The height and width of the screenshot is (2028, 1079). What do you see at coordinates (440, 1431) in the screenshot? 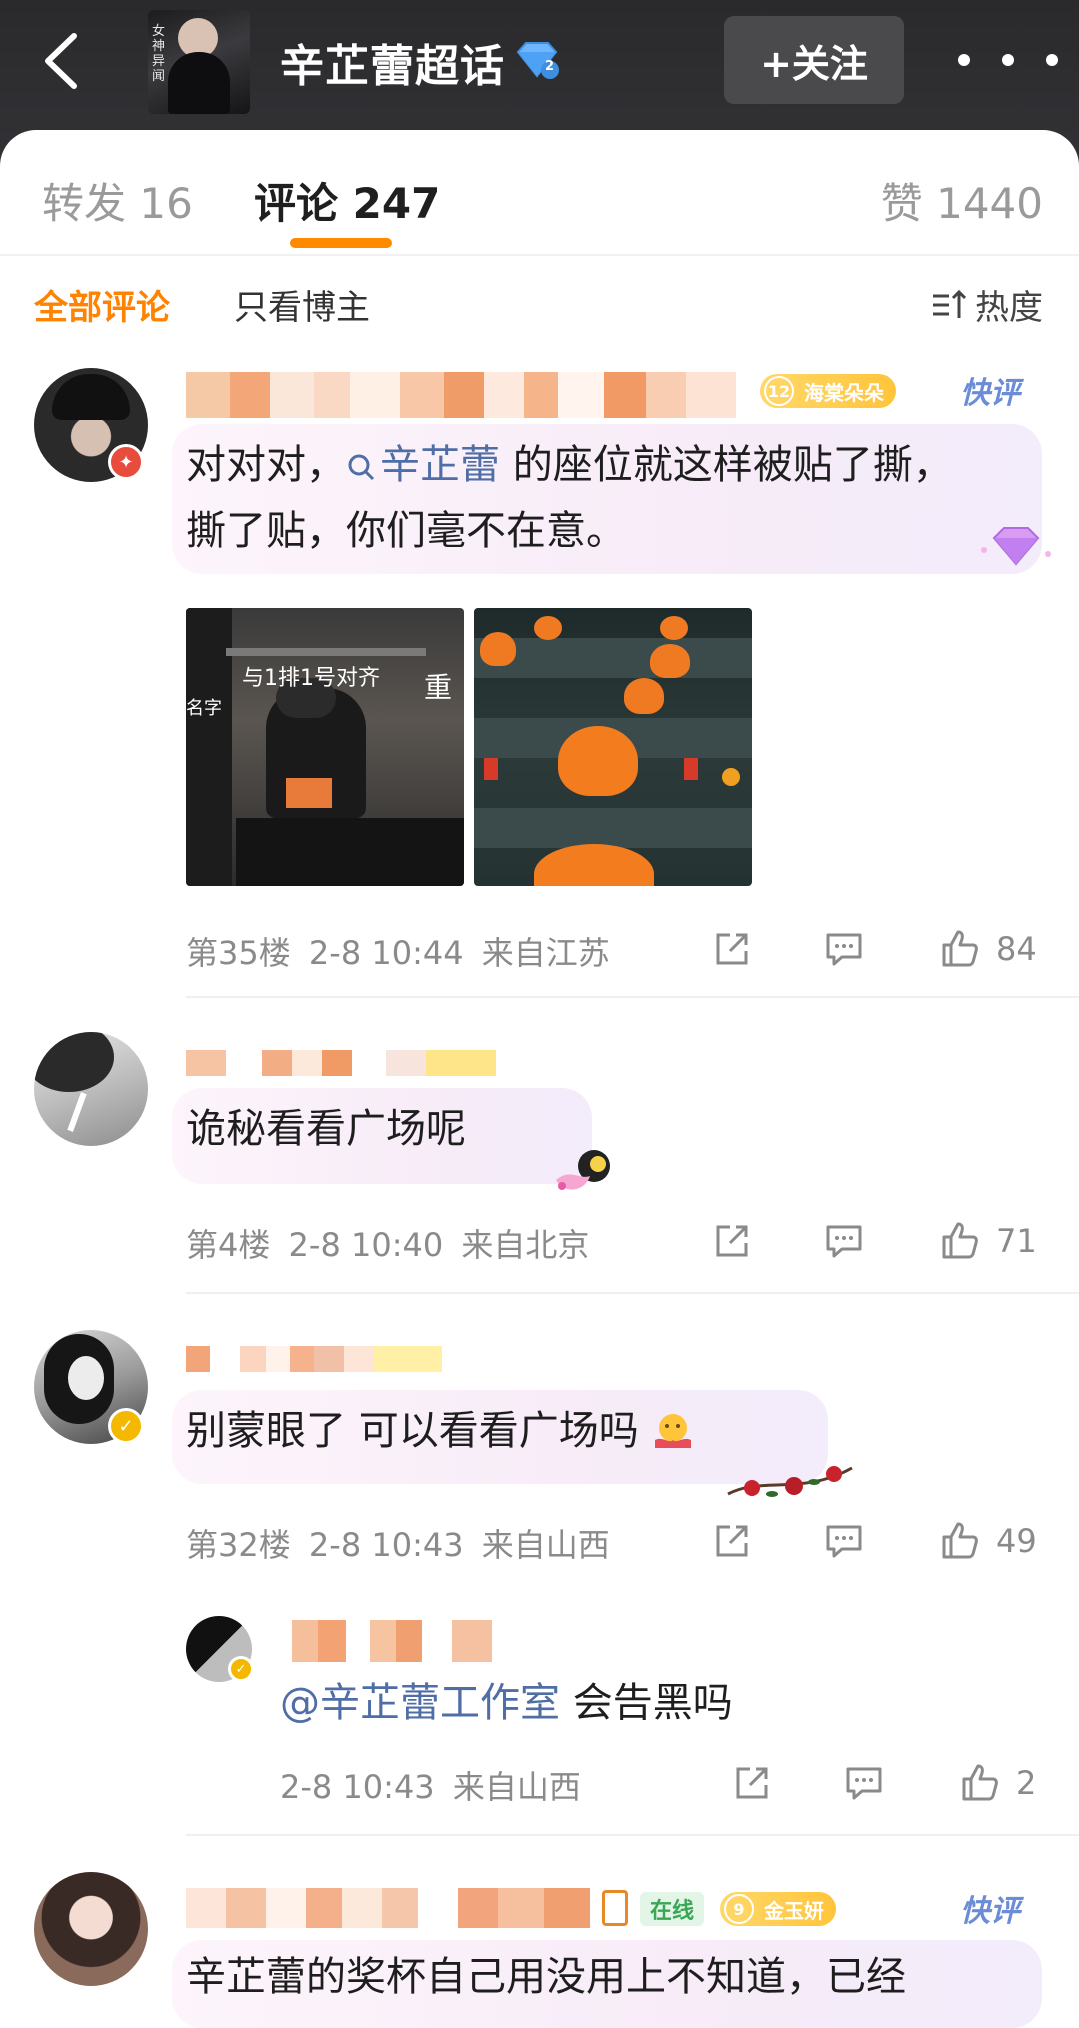
I see `comment-text: 别蒙眼了 可以看看广场吗` at bounding box center [440, 1431].